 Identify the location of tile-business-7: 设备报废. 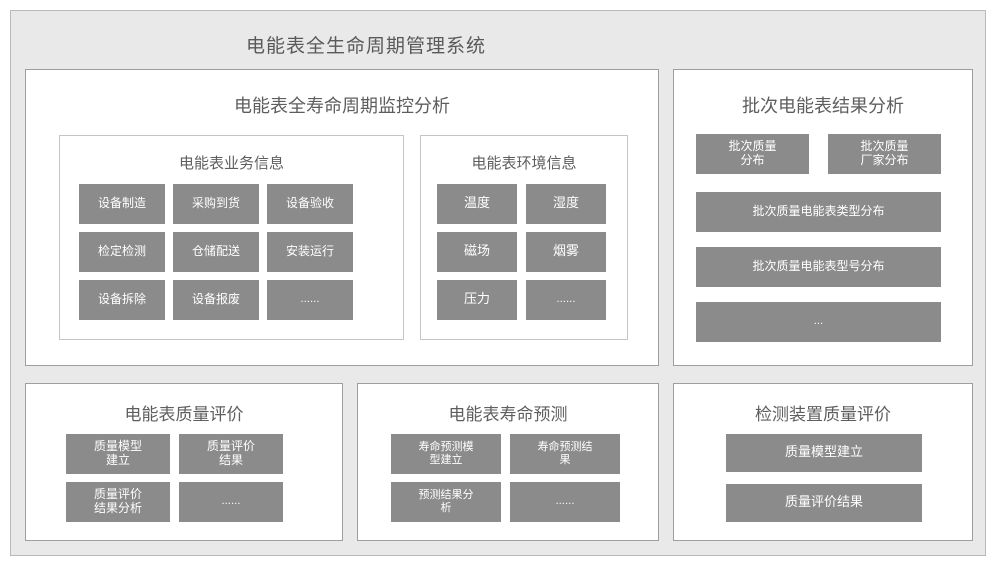
(216, 300).